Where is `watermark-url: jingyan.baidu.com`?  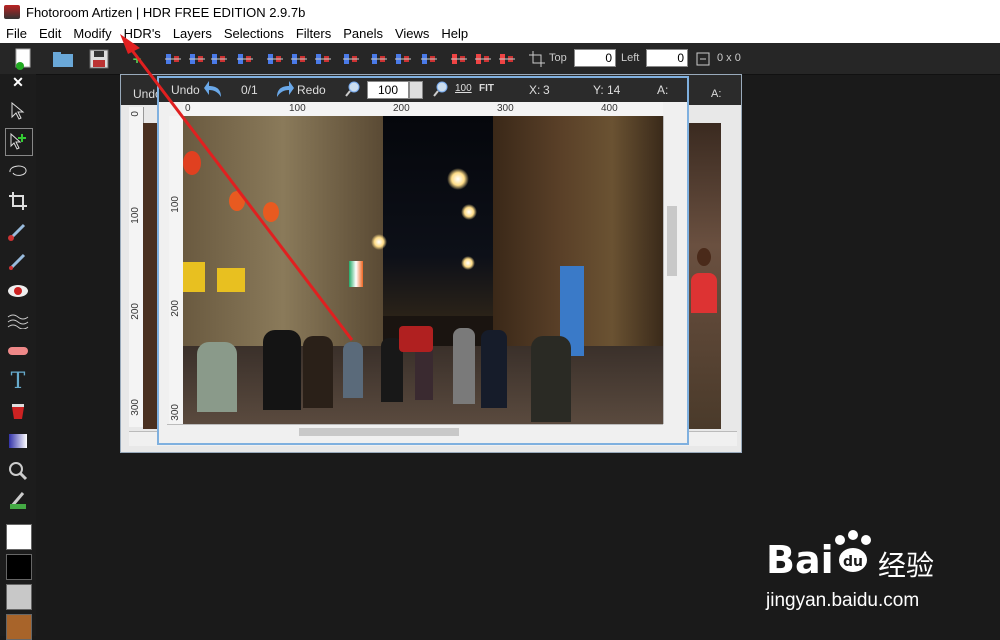 watermark-url: jingyan.baidu.com is located at coordinates (843, 600).